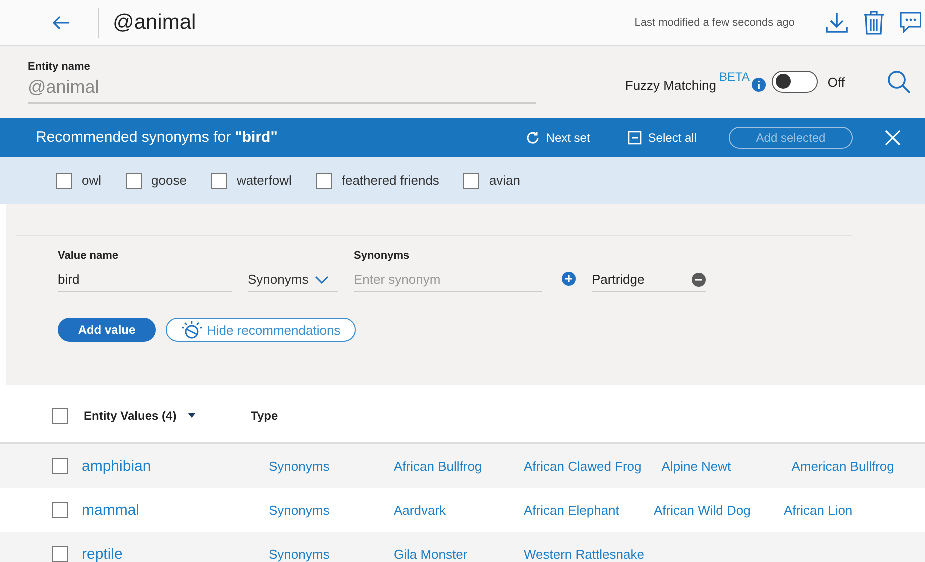 This screenshot has width=925, height=562. Describe the element at coordinates (795, 82) in the screenshot. I see `fuzzy-toggle` at that location.